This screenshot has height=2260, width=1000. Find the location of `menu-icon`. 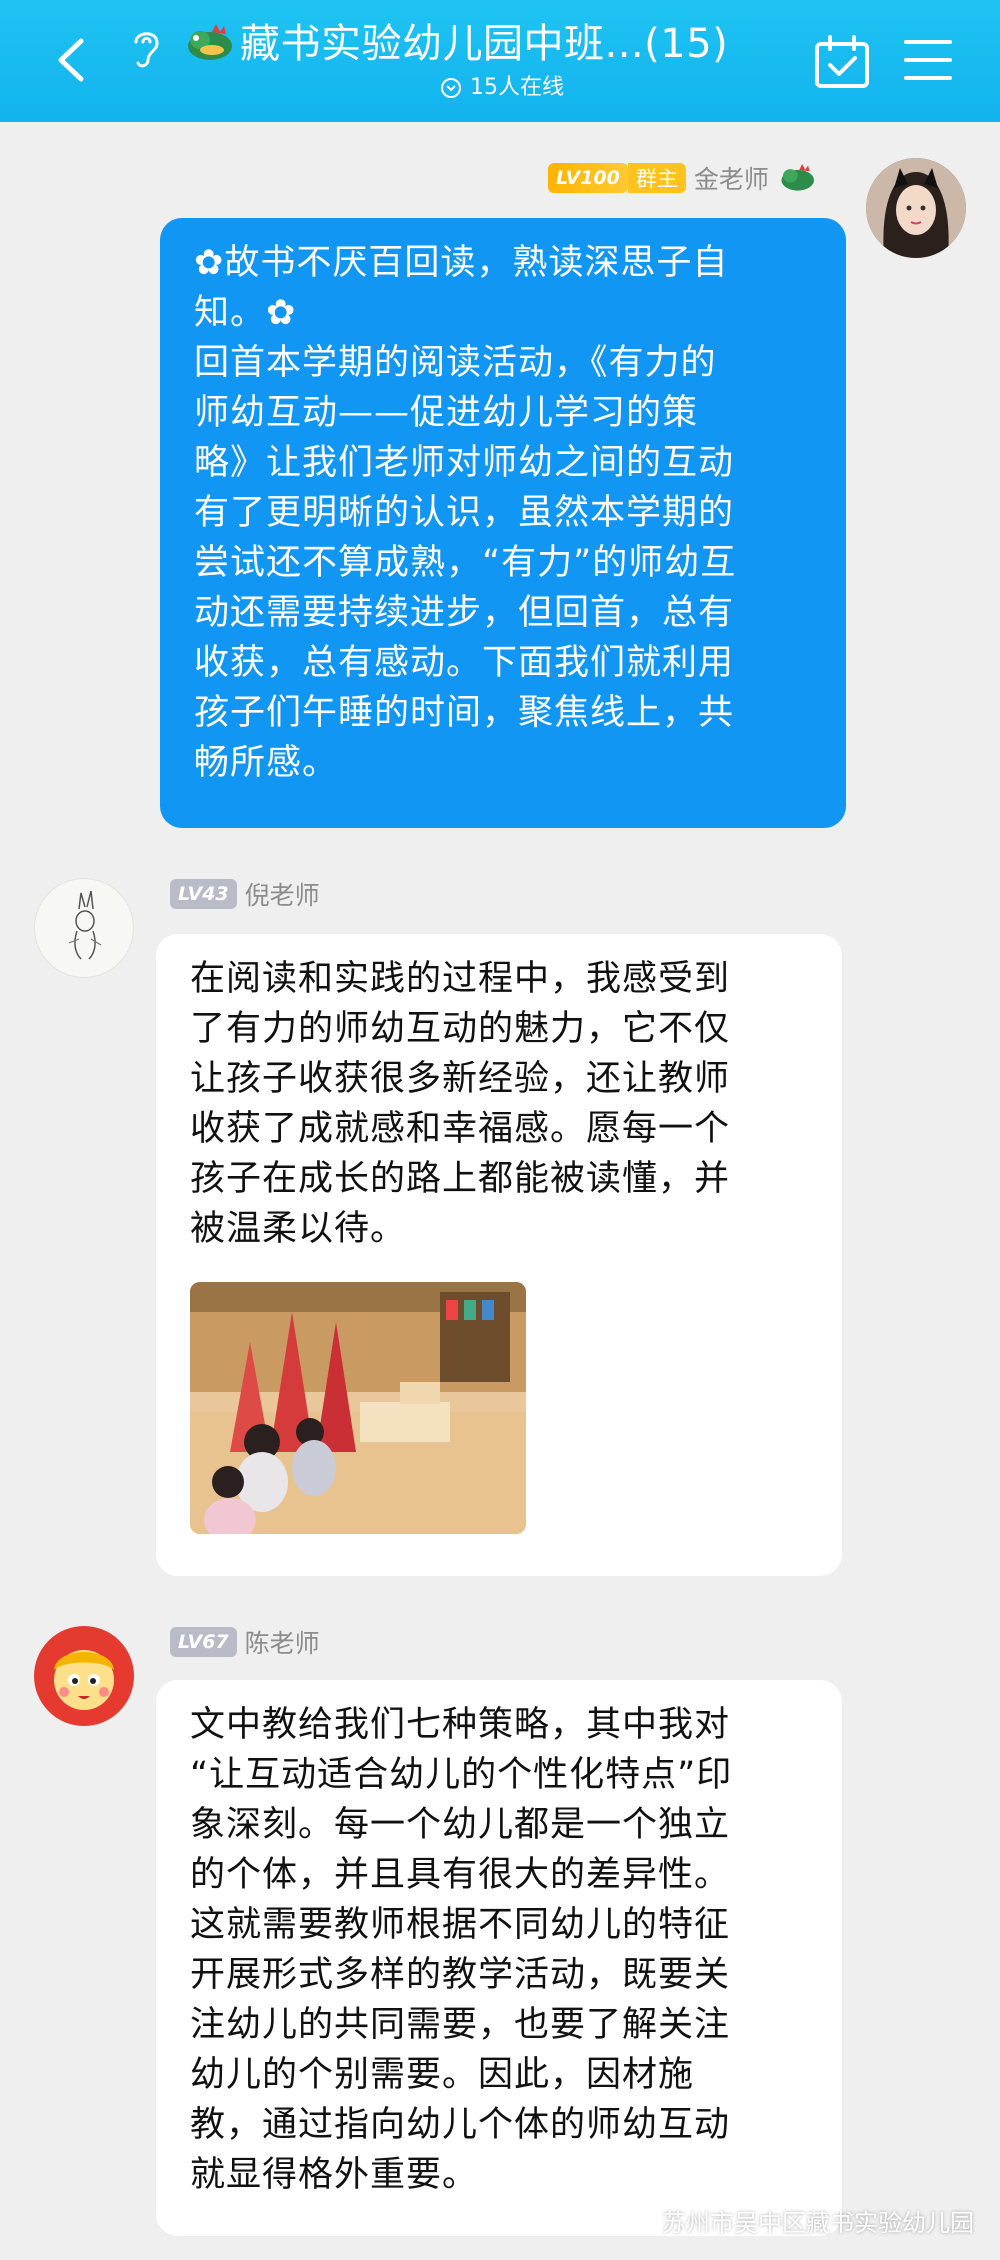

menu-icon is located at coordinates (928, 60).